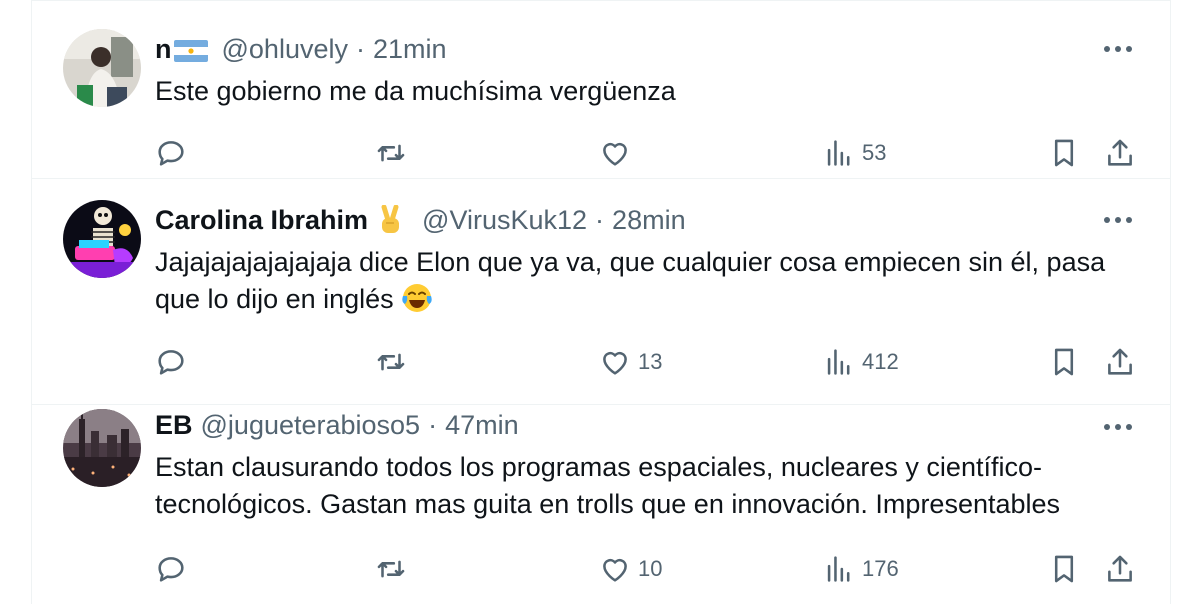 The width and height of the screenshot is (1200, 604). I want to click on like-button: 10, so click(630, 569).